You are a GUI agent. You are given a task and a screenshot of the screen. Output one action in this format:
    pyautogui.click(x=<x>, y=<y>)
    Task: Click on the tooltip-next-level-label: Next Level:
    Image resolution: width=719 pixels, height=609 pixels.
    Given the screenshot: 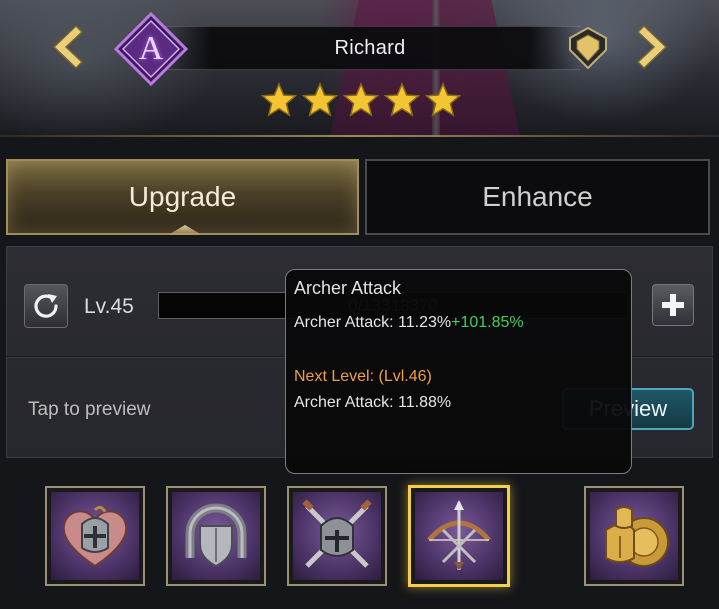 What is the action you would take?
    pyautogui.click(x=336, y=376)
    